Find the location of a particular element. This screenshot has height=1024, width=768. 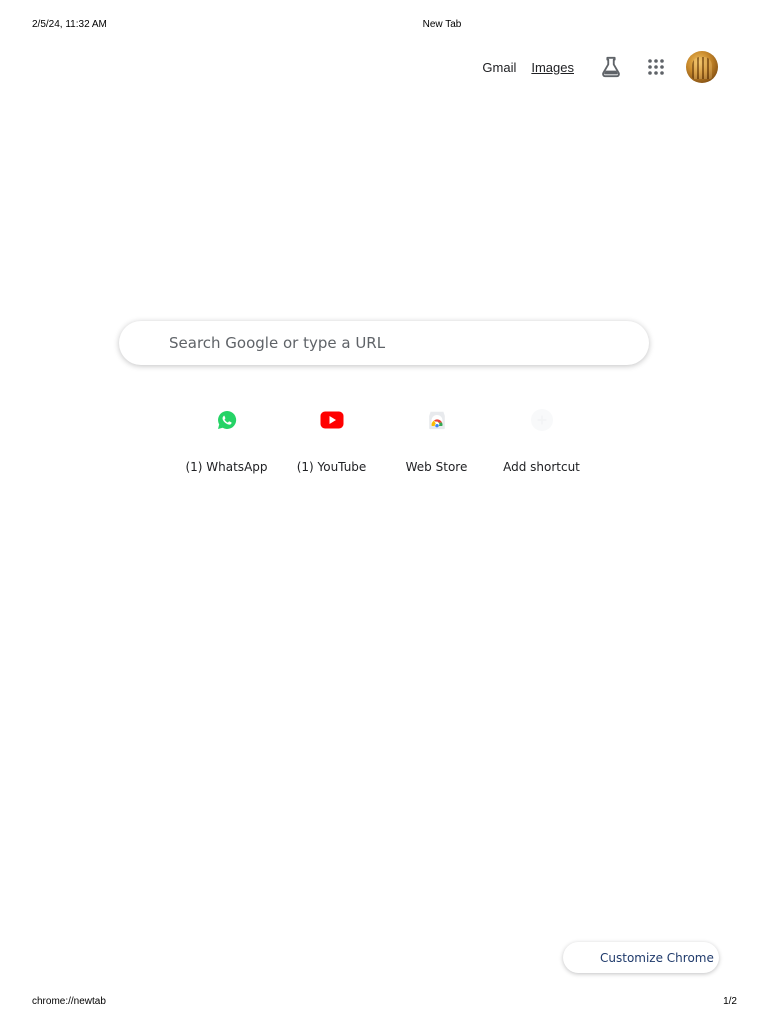

search-labs-button is located at coordinates (611, 67).